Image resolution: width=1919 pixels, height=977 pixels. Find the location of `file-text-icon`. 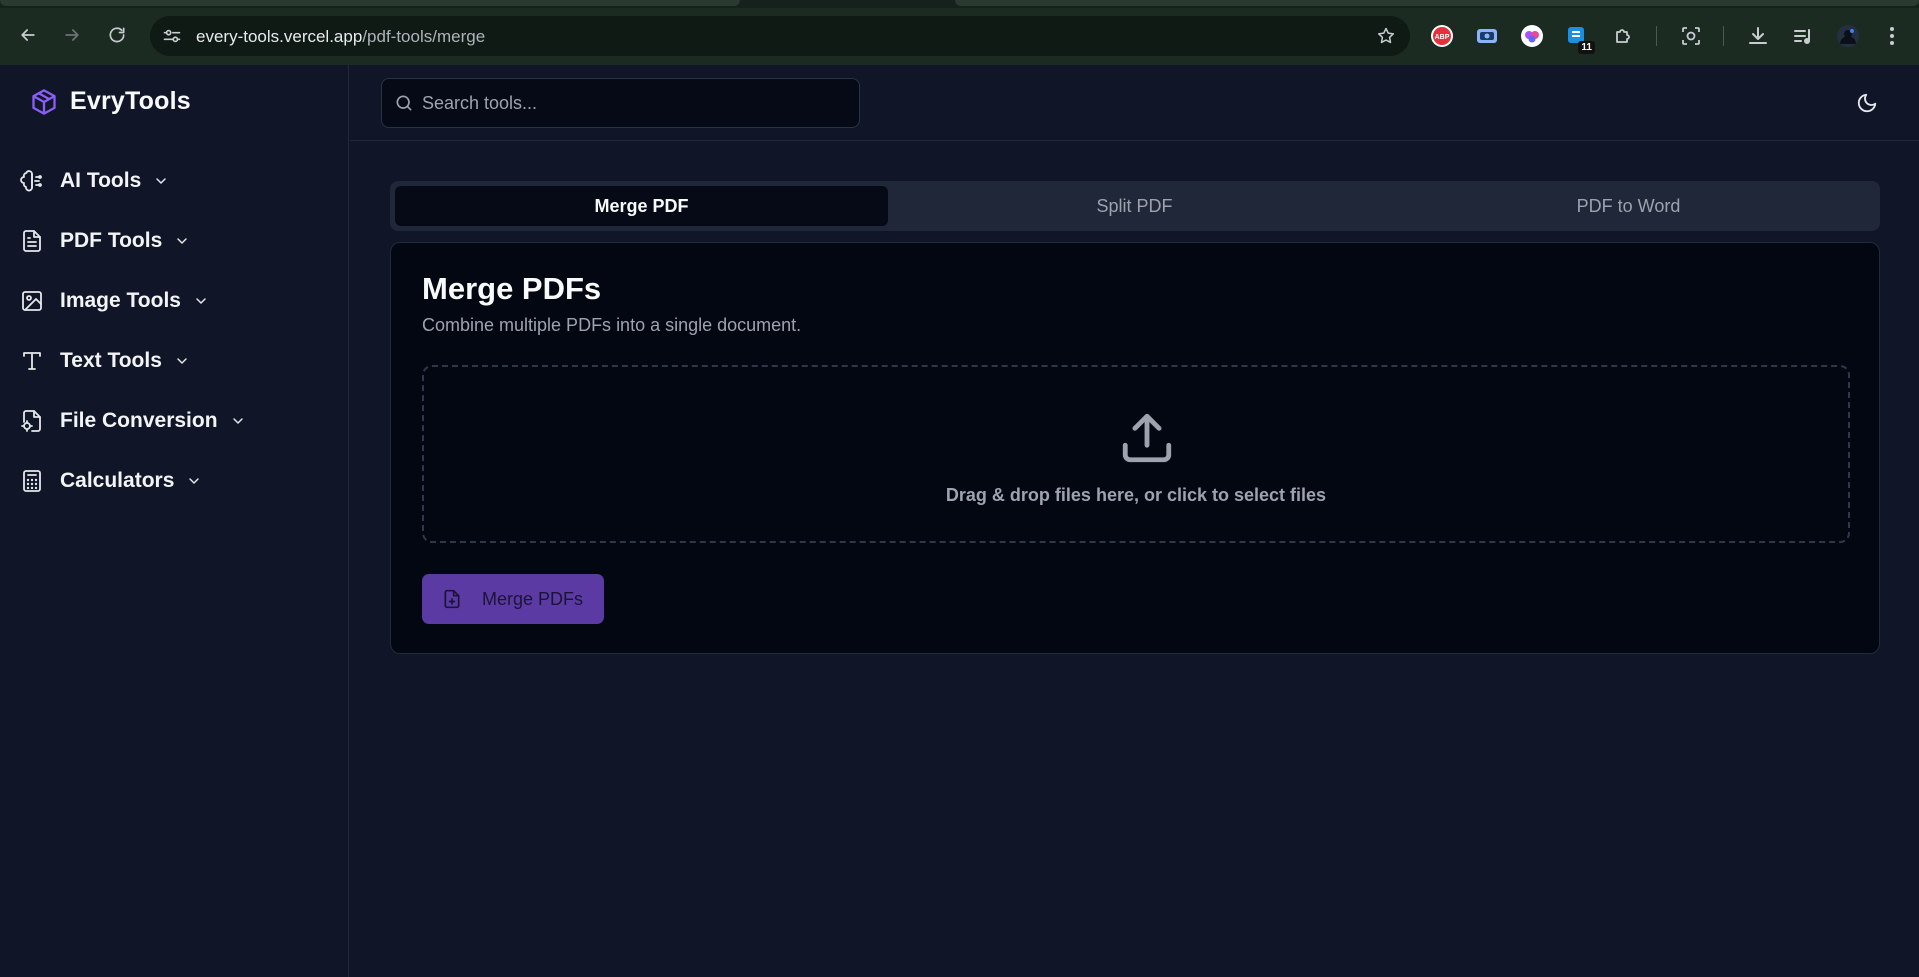

file-text-icon is located at coordinates (32, 241).